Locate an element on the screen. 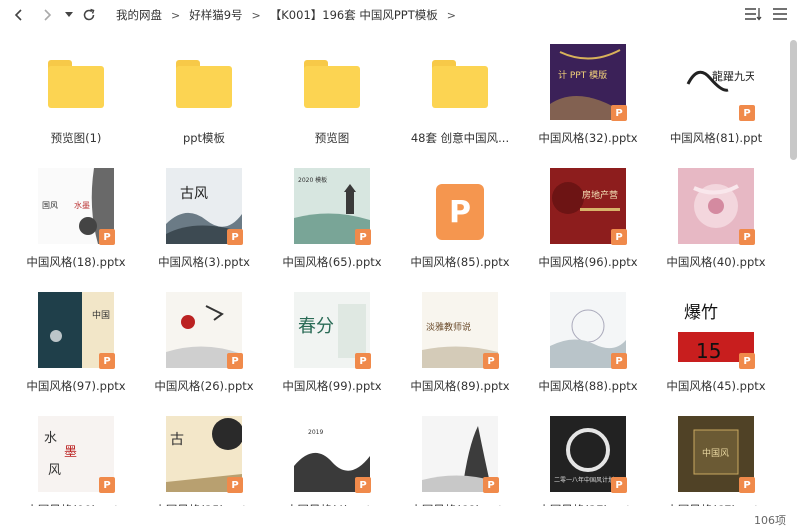  file-name: 中国风格(85).pptx is located at coordinates (460, 262).